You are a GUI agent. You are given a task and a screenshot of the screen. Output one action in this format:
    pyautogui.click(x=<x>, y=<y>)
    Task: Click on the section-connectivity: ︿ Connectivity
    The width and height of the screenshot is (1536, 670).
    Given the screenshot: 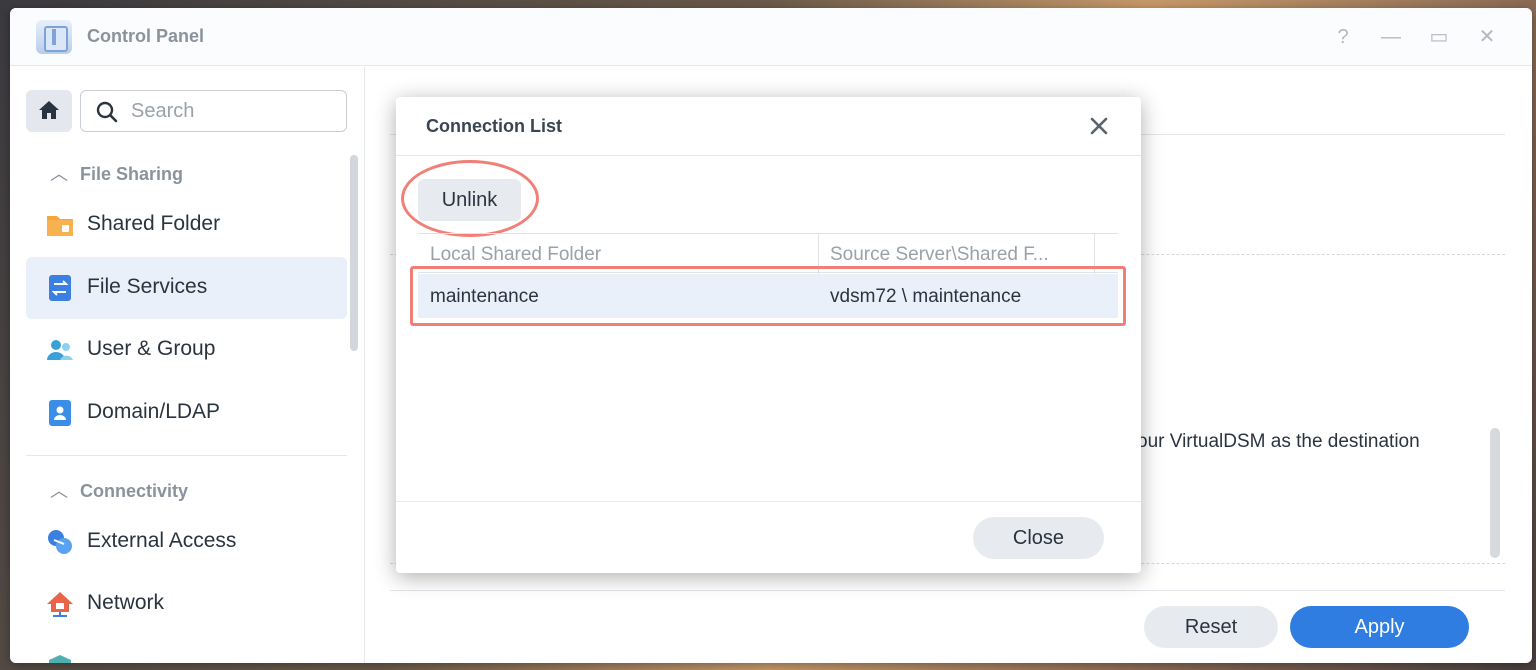 What is the action you would take?
    pyautogui.click(x=119, y=490)
    